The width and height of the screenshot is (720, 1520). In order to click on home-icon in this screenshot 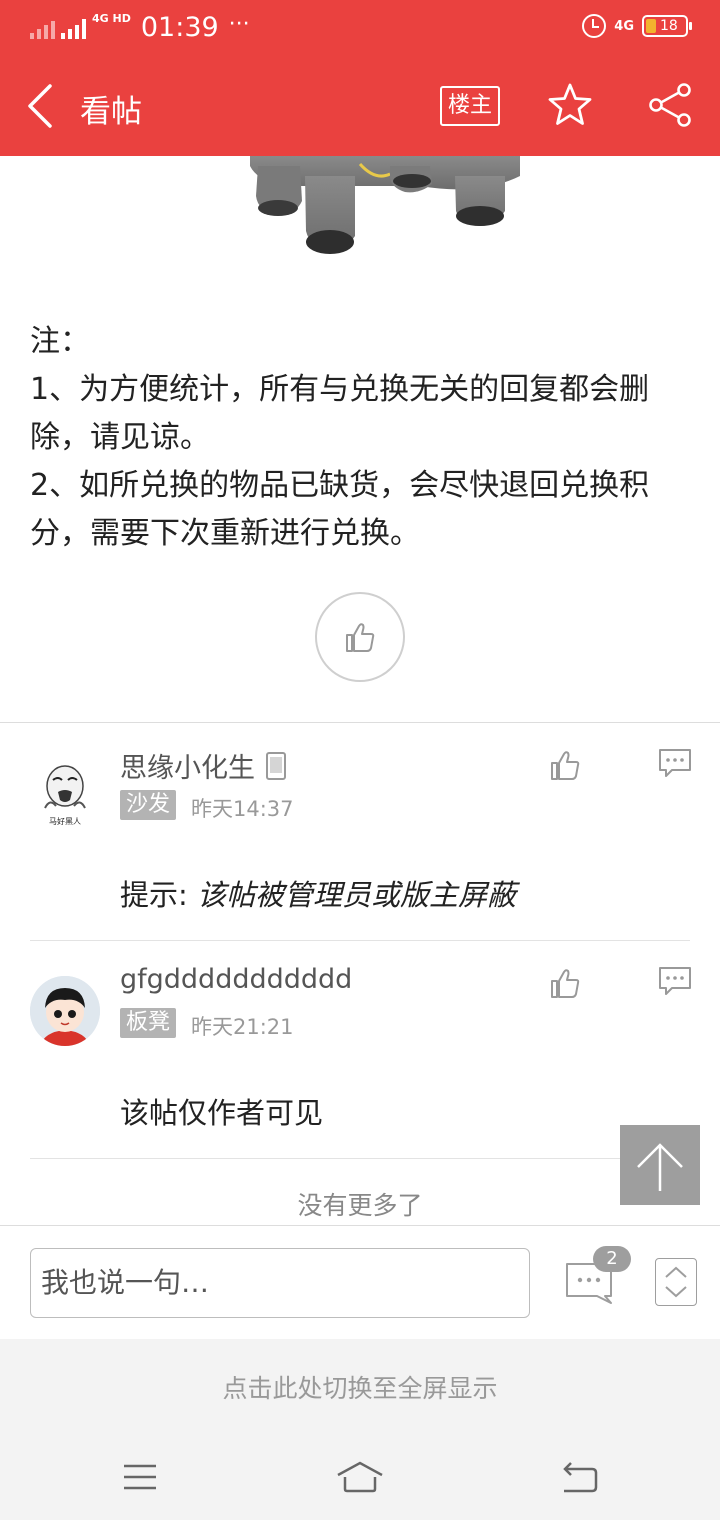, I will do `click(360, 1477)`.